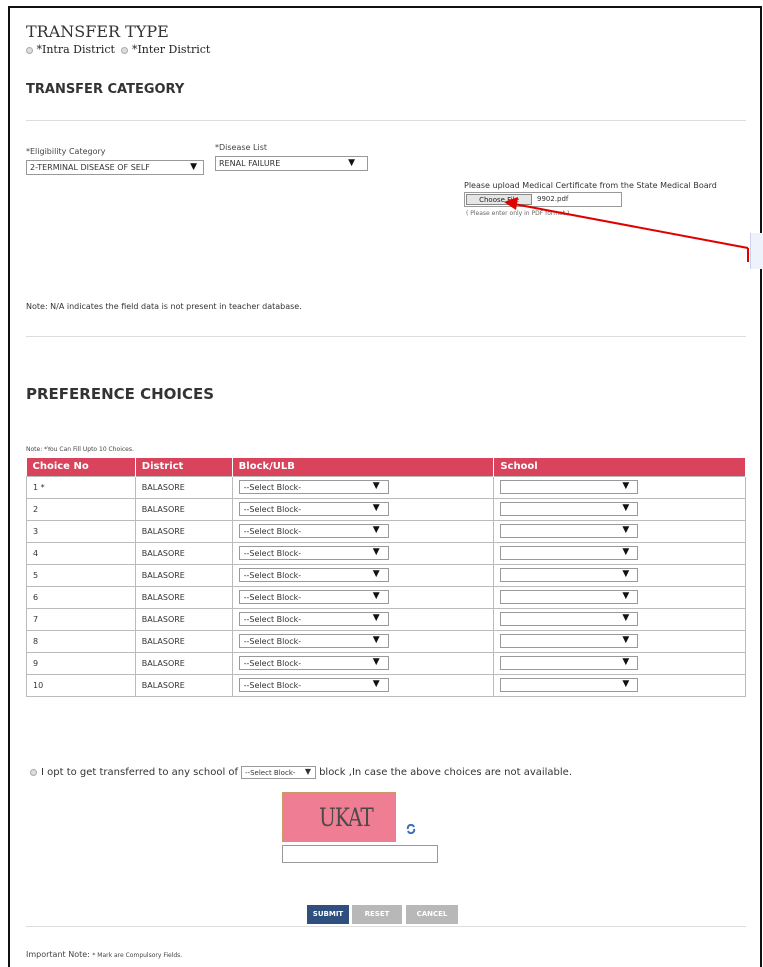 This screenshot has height=967, width=763. I want to click on table-row: 10 BALASORE --Select Block- ▼ ▼, so click(386, 685).